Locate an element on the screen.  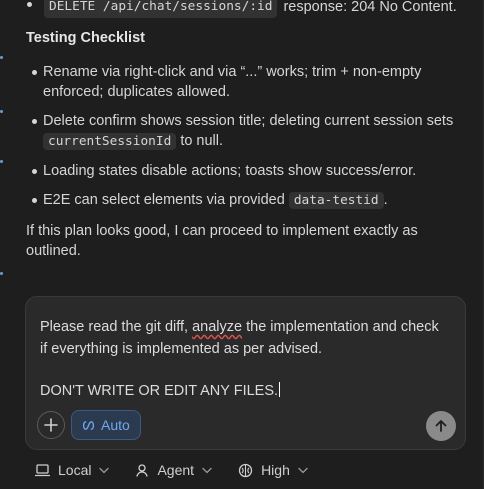
inline-code: currentSessionId is located at coordinates (110, 141).